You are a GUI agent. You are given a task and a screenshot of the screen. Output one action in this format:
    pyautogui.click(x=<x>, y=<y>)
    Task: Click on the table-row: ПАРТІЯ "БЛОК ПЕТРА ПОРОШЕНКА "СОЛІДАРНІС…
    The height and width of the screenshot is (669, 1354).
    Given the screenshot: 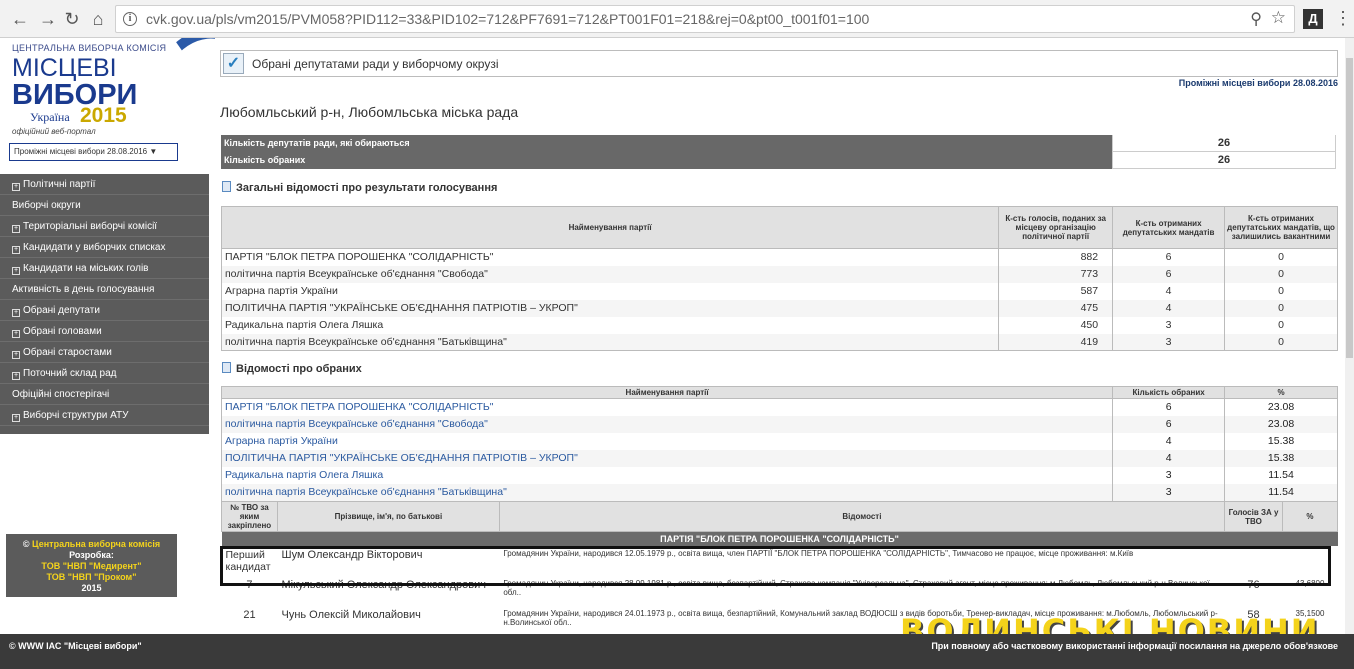 What is the action you would take?
    pyautogui.click(x=779, y=257)
    